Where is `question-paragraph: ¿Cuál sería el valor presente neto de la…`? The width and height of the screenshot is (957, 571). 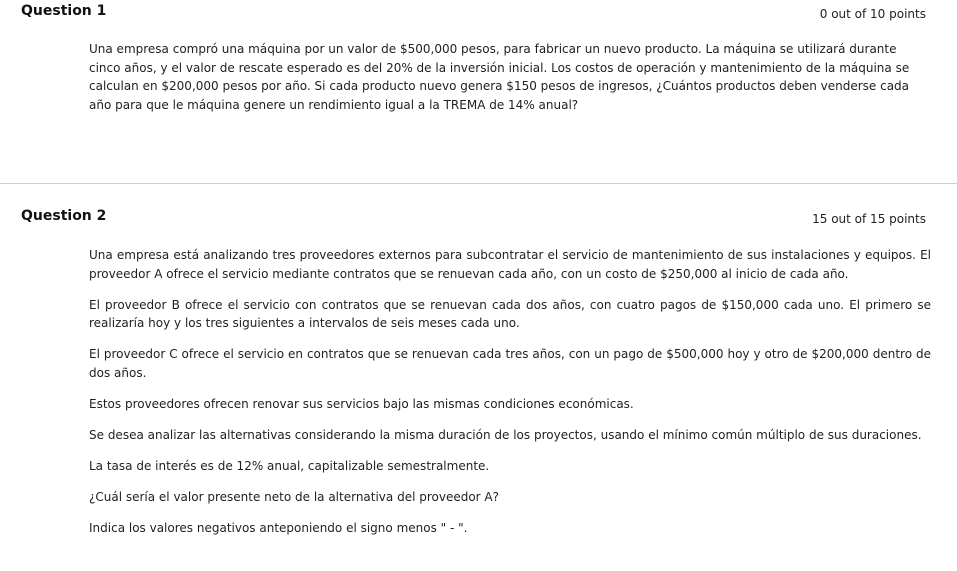 question-paragraph: ¿Cuál sería el valor presente neto de la… is located at coordinates (294, 496).